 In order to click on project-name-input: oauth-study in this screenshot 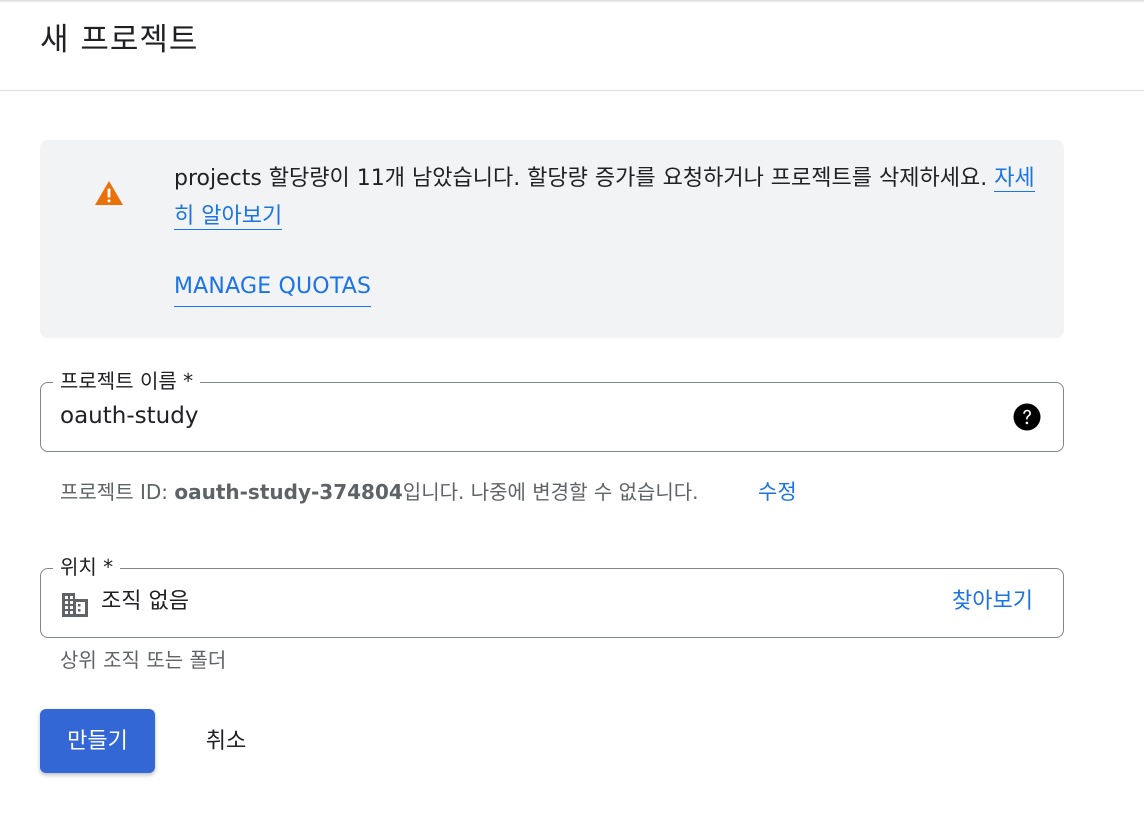, I will do `click(129, 416)`.